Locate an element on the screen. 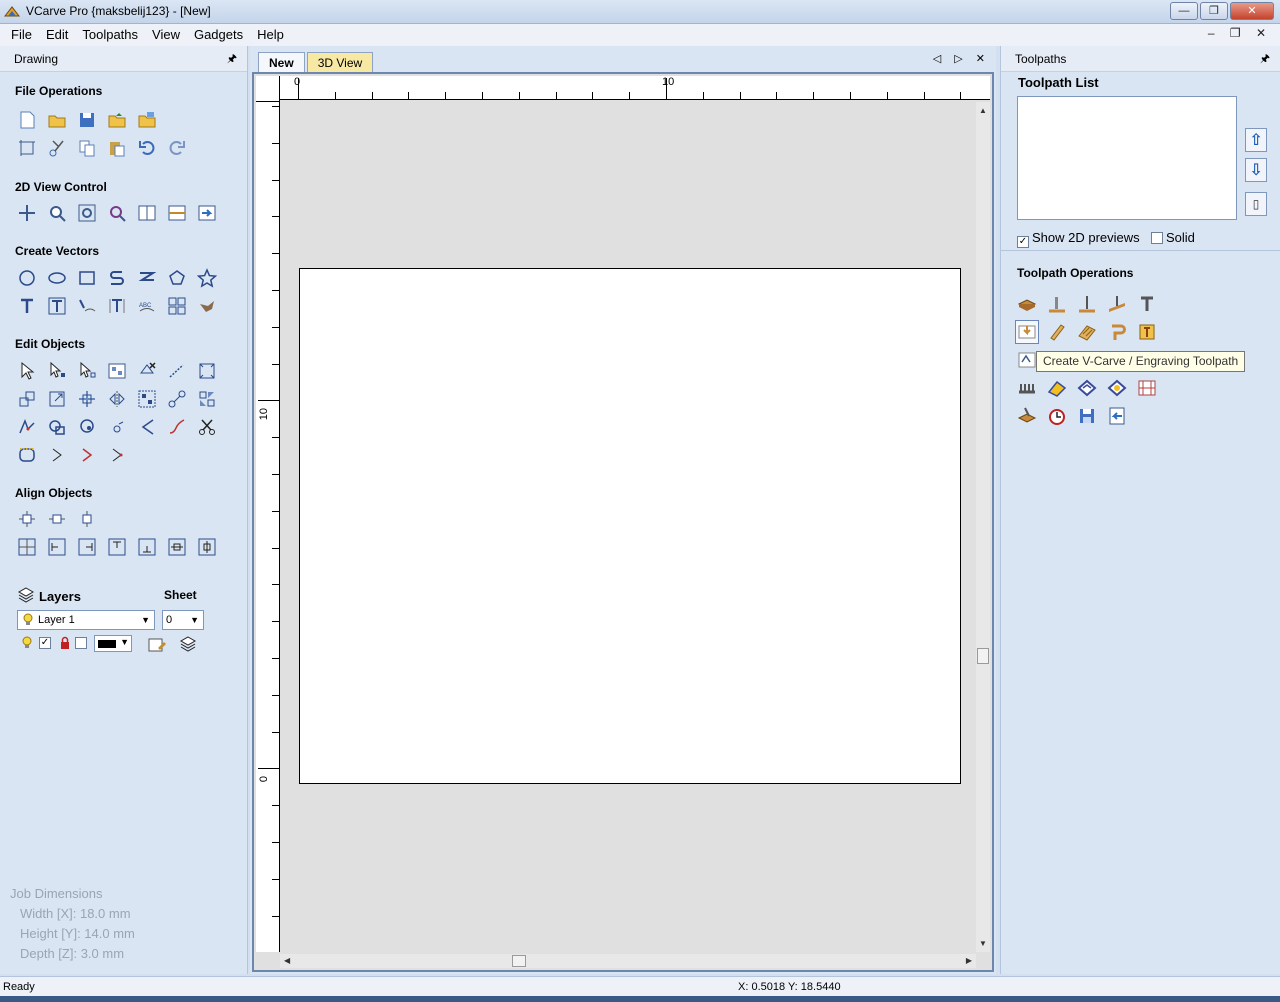  layer-visibility-icon is located at coordinates (27, 643).